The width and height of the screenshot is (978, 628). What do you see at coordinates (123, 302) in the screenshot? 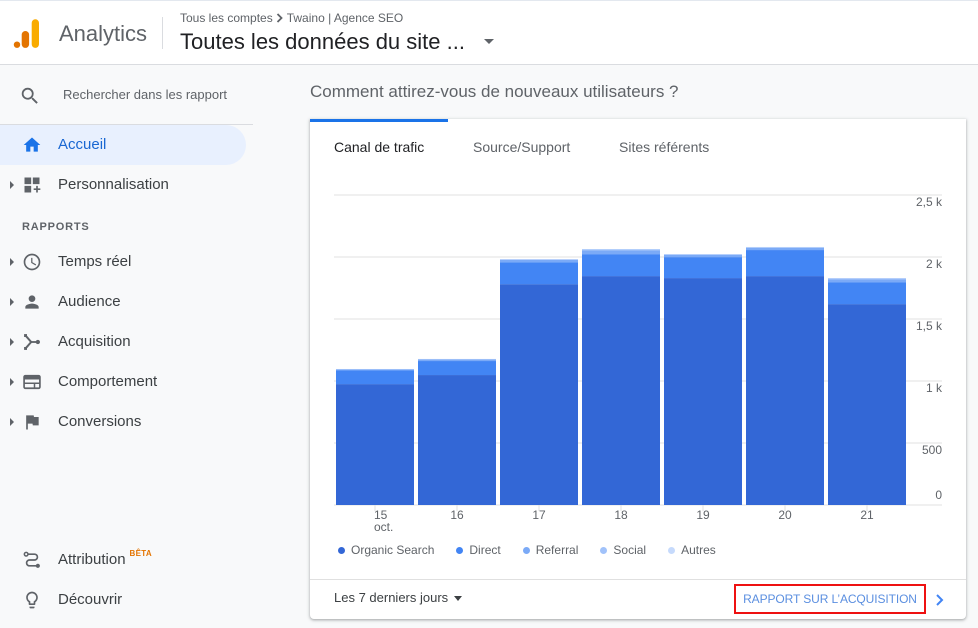
I see `sidebar-item-audience: Audience` at bounding box center [123, 302].